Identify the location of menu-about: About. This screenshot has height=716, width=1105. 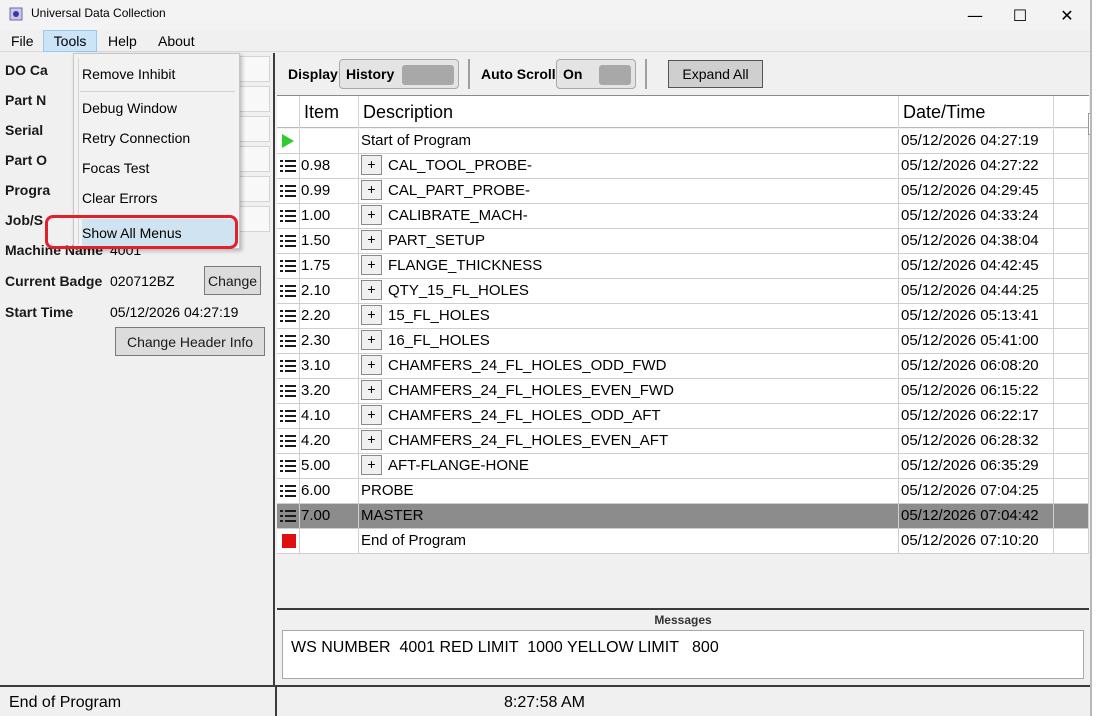
(176, 41).